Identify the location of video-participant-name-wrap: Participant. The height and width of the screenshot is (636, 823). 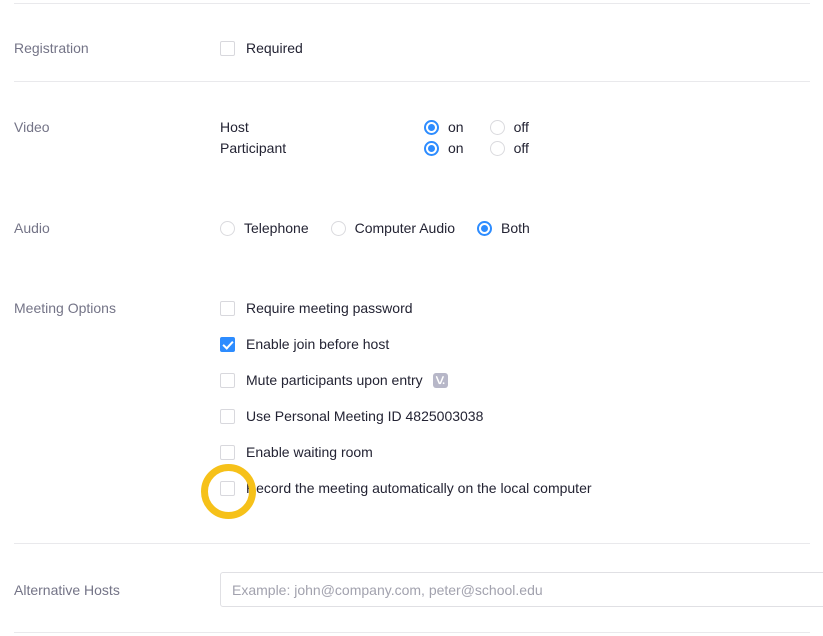
(253, 148).